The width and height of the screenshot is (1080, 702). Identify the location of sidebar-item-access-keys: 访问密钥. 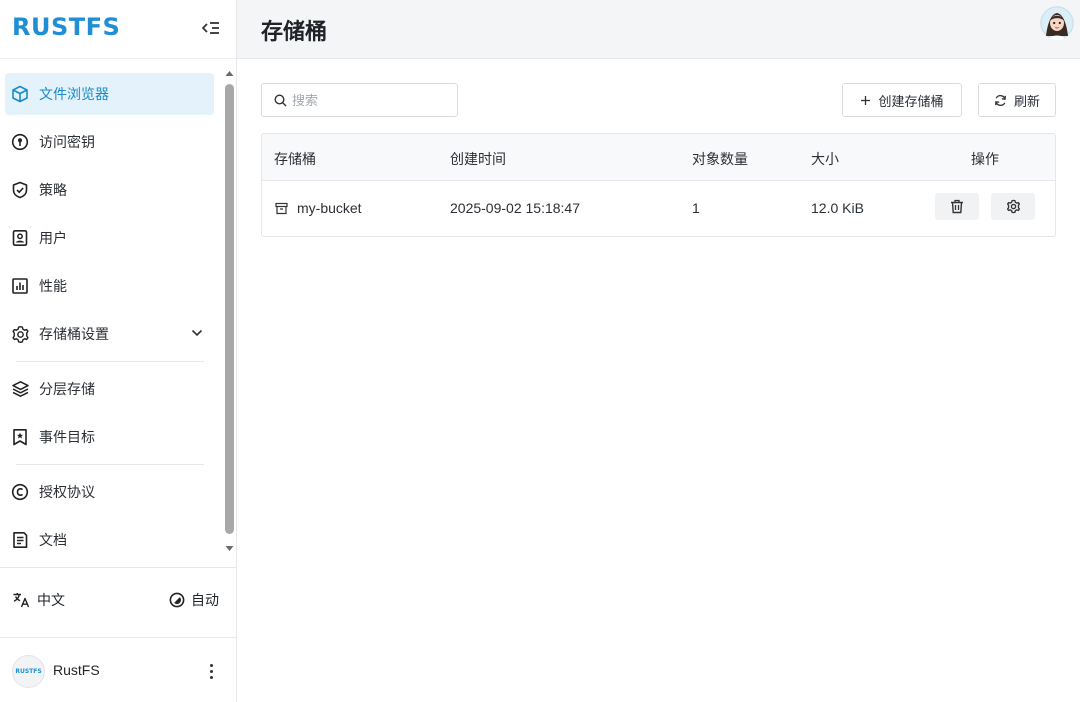
(109, 142).